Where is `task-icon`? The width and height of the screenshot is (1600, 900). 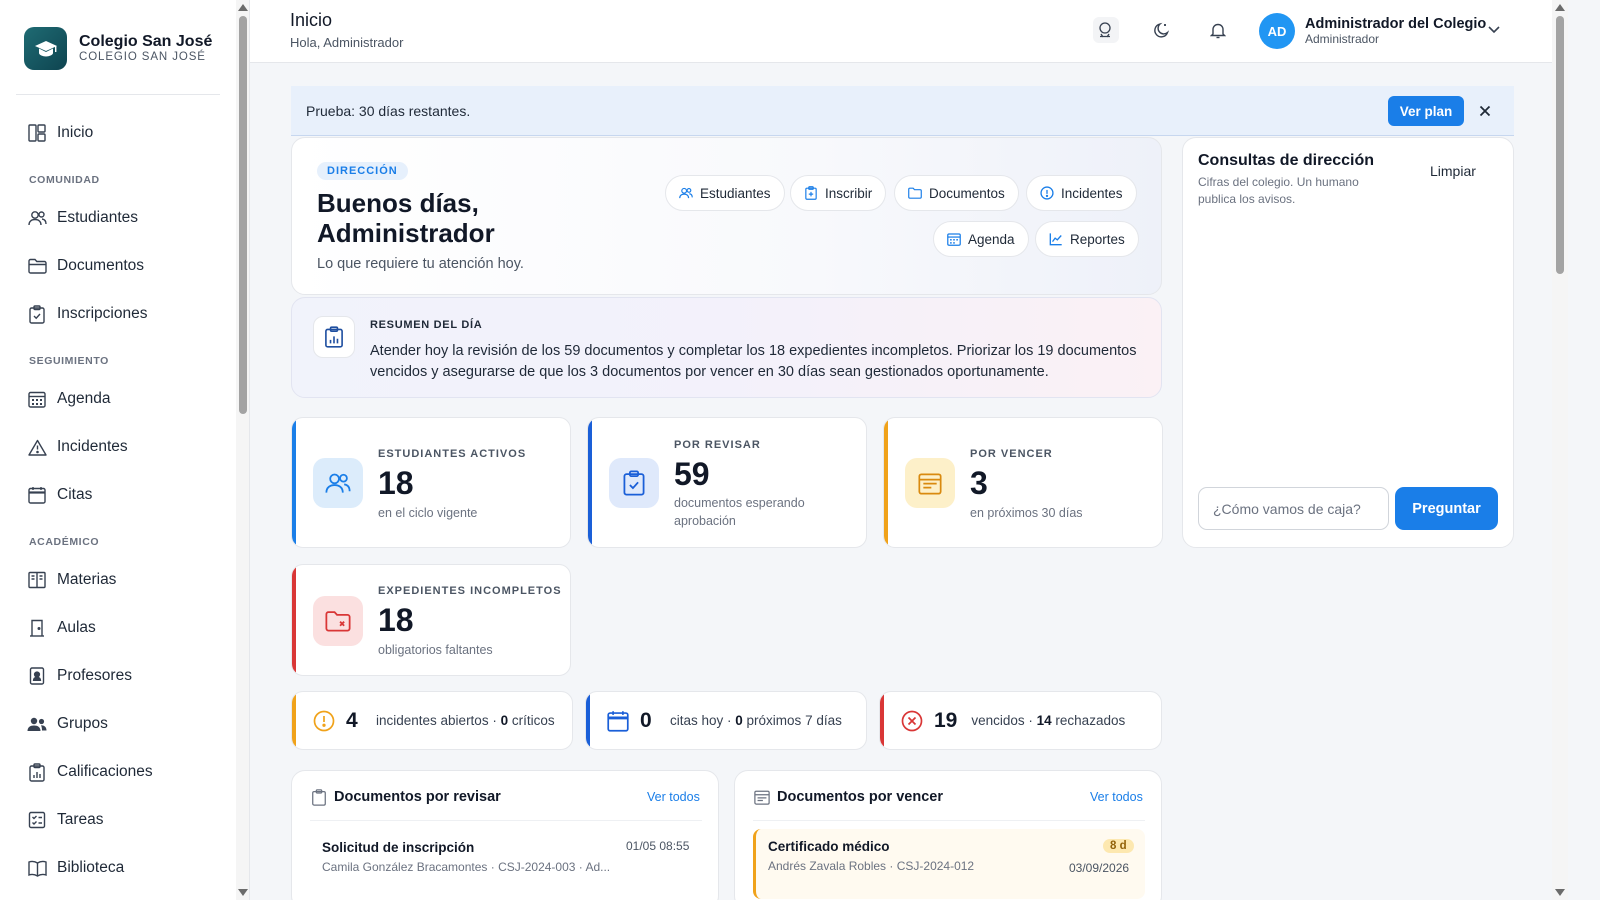
task-icon is located at coordinates (37, 820).